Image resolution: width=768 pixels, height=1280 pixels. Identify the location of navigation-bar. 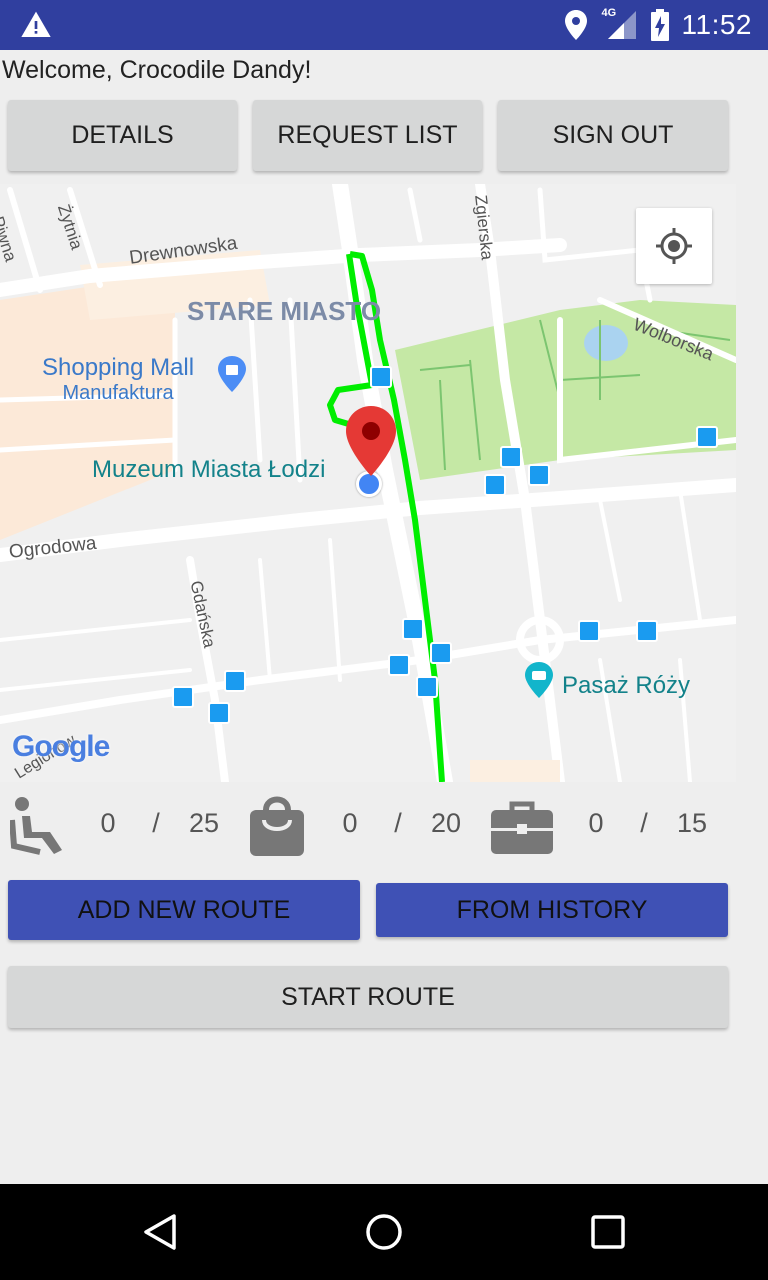
(384, 1232).